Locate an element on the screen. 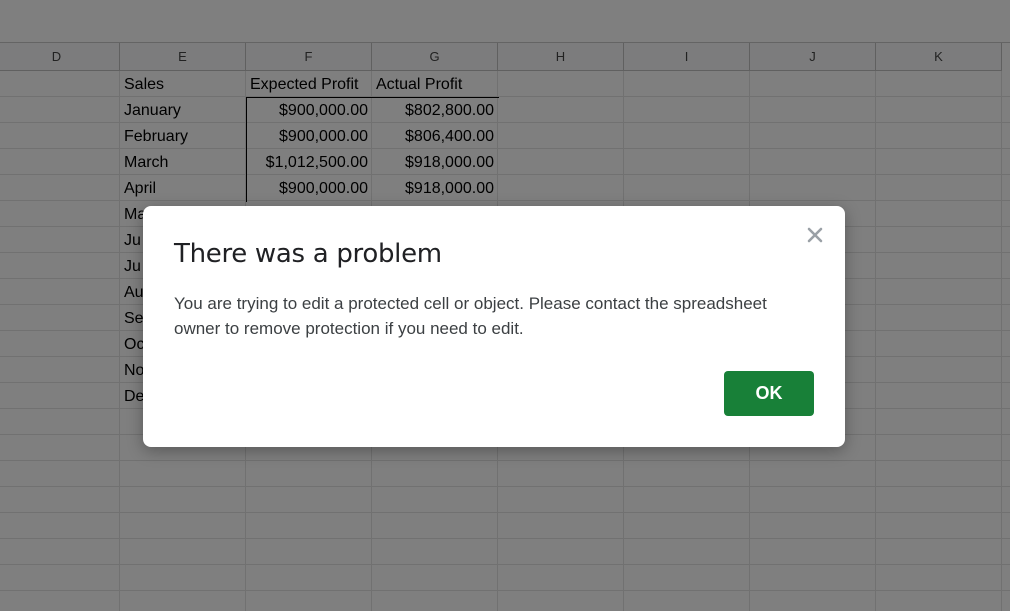 This screenshot has width=1010, height=611. dialog-title: There was a problem is located at coordinates (308, 254).